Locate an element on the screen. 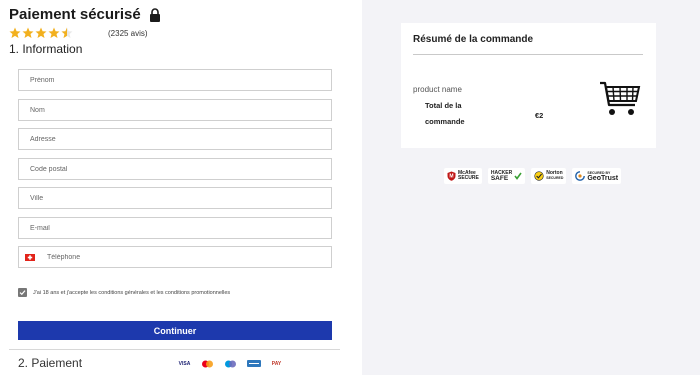  payment-section-title: 2. Paiement is located at coordinates (50, 363).